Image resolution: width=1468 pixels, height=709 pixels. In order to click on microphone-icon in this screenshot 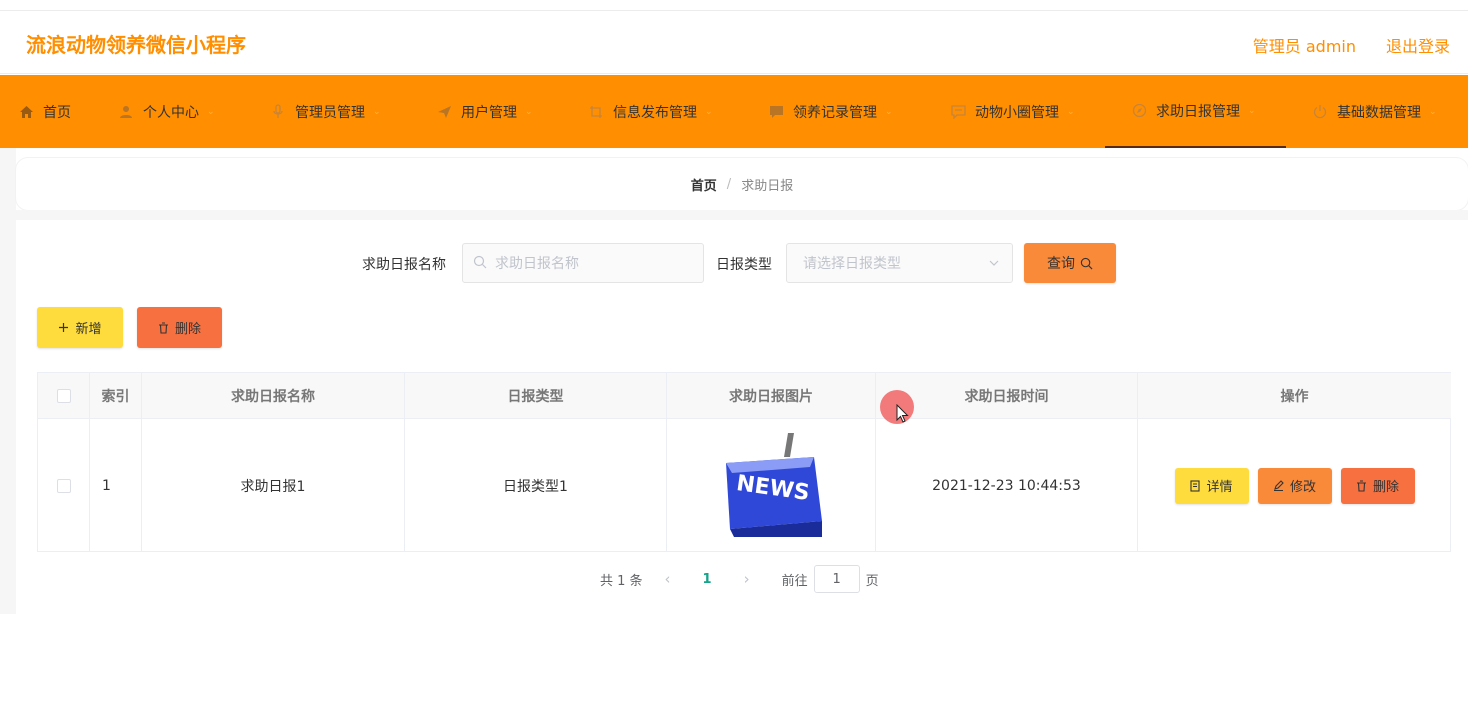, I will do `click(278, 112)`.